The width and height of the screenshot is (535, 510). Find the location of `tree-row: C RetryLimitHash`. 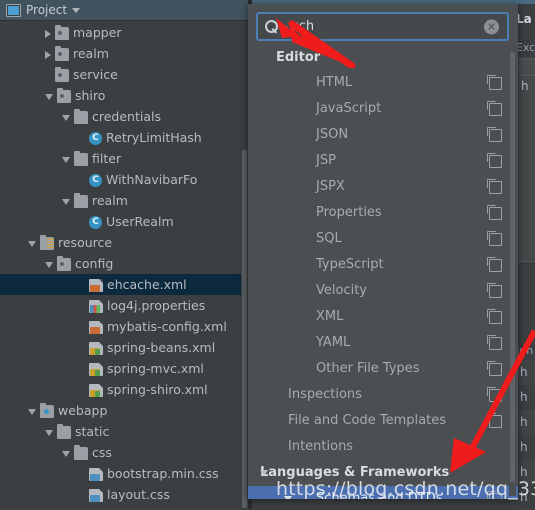

tree-row: C RetryLimitHash is located at coordinates (120, 137).